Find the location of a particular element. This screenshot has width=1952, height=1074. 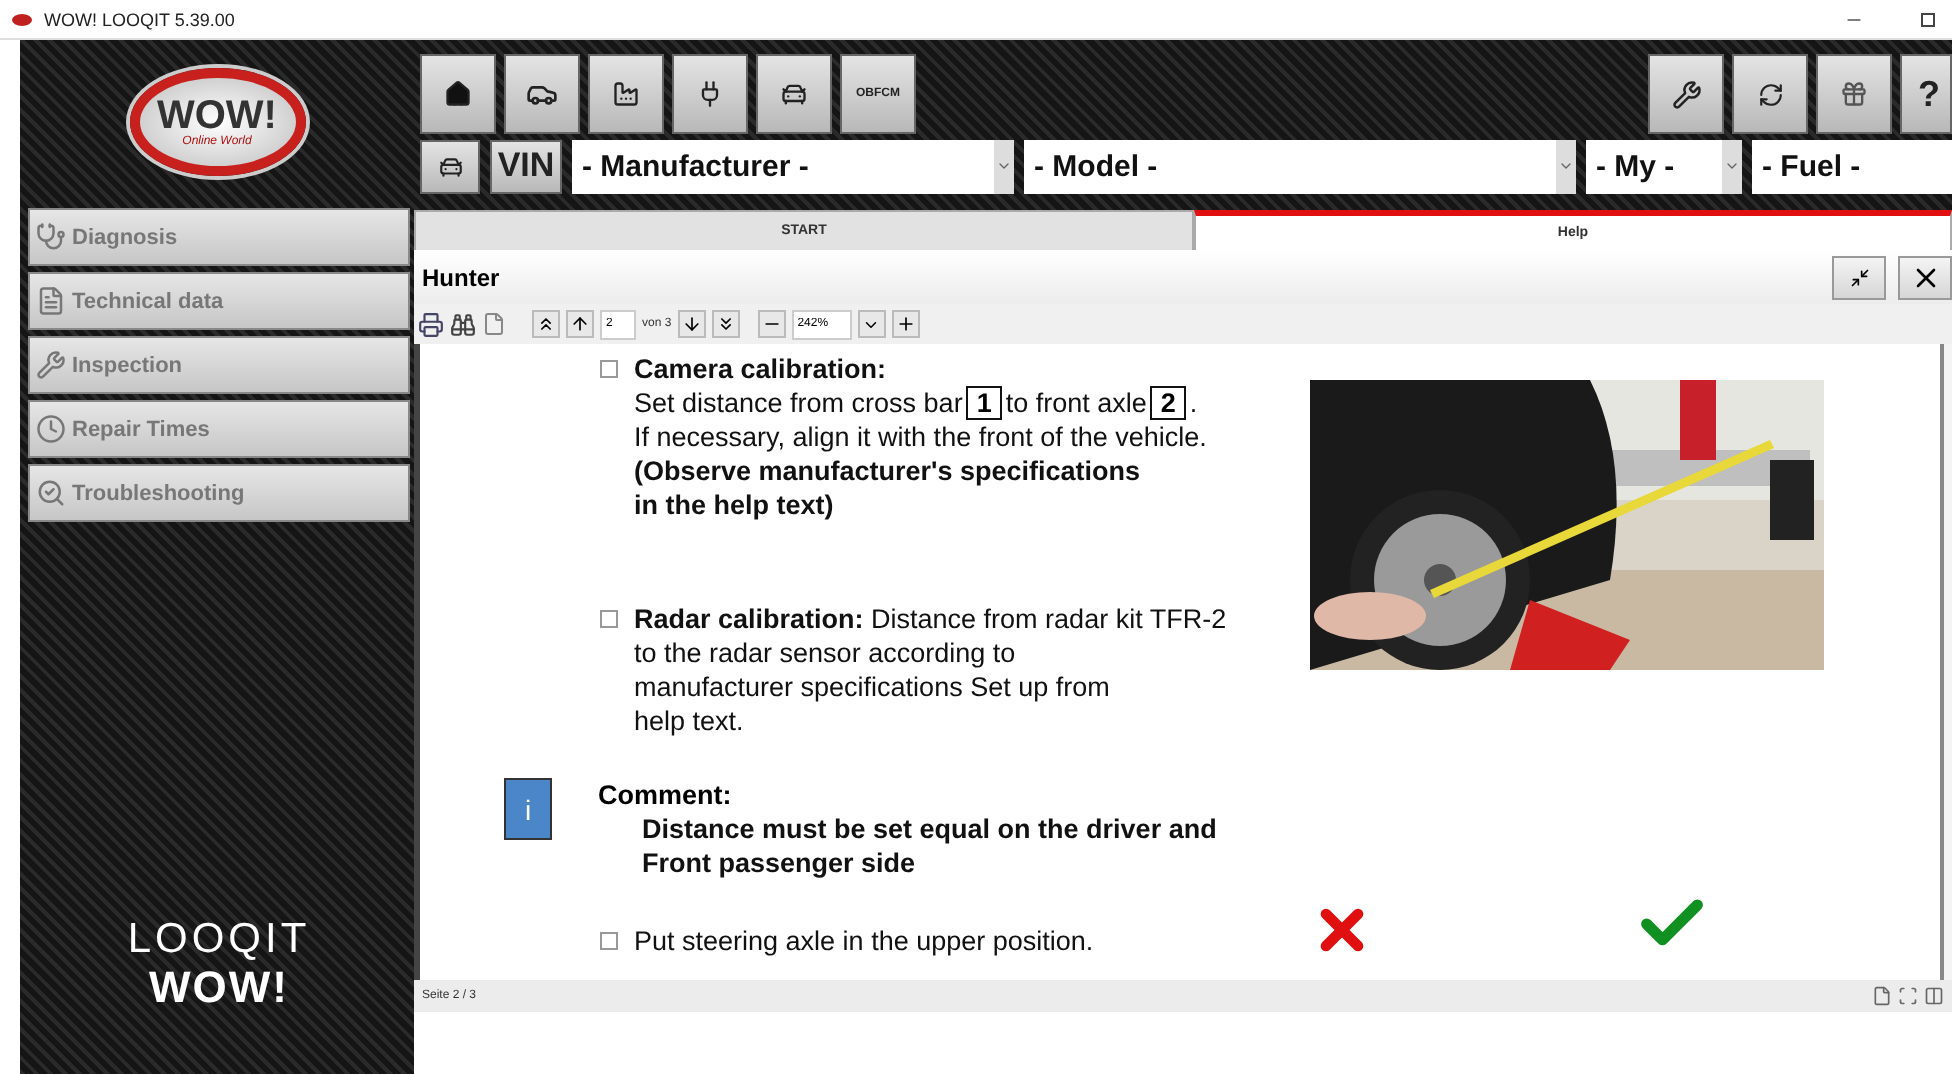

factory-button is located at coordinates (626, 94).